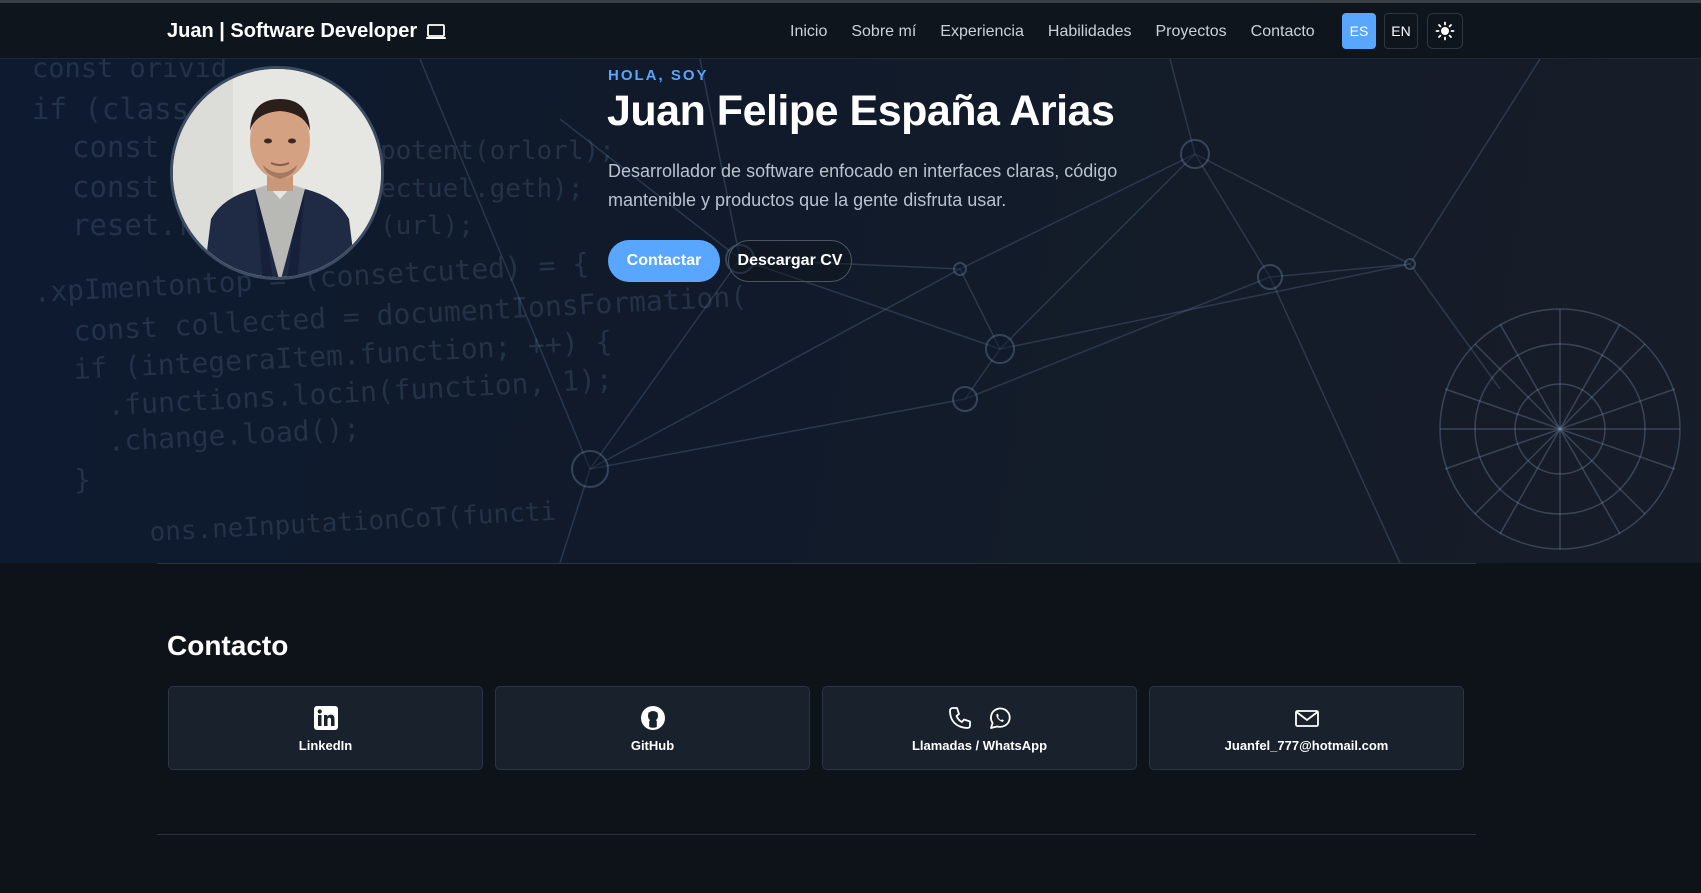 The height and width of the screenshot is (893, 1701). I want to click on code-line: reset.r, so click(133, 225).